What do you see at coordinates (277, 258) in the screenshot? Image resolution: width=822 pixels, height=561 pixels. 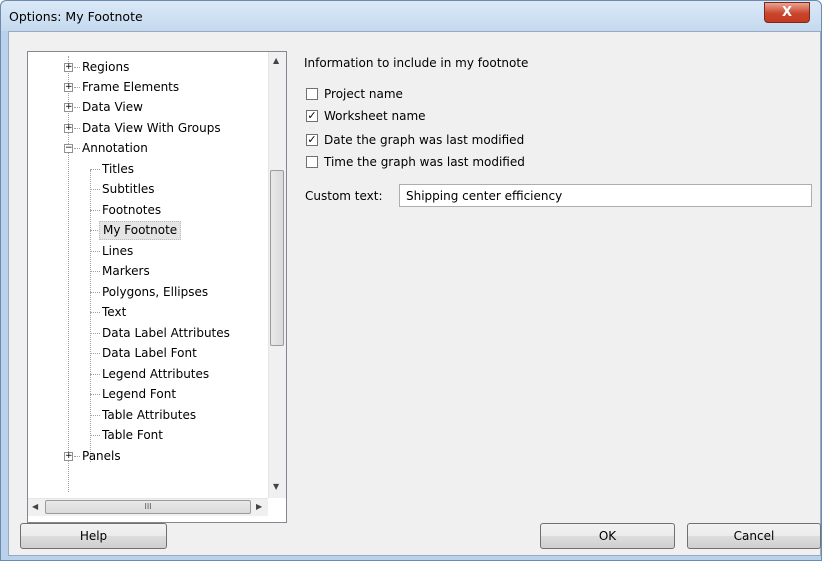 I see `scroll-thumb` at bounding box center [277, 258].